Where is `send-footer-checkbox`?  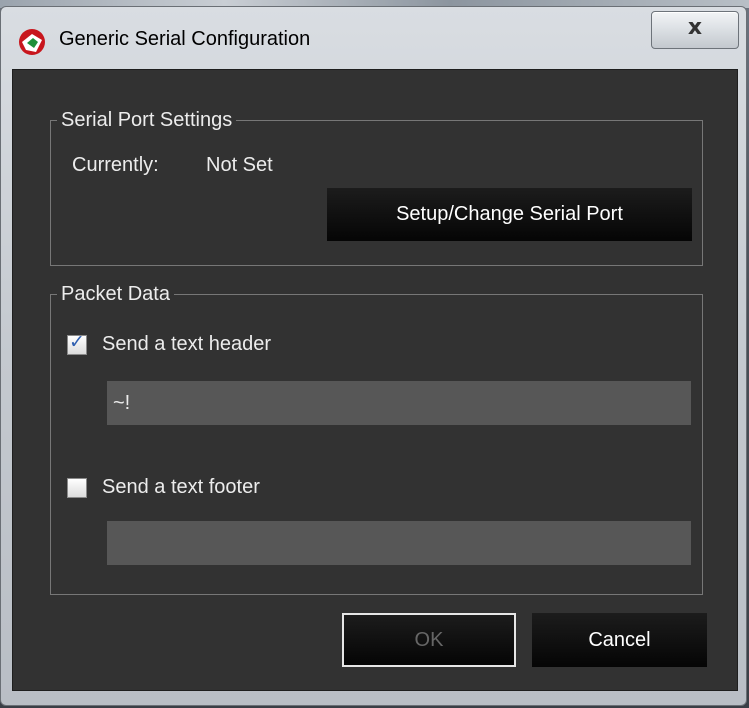
send-footer-checkbox is located at coordinates (77, 488).